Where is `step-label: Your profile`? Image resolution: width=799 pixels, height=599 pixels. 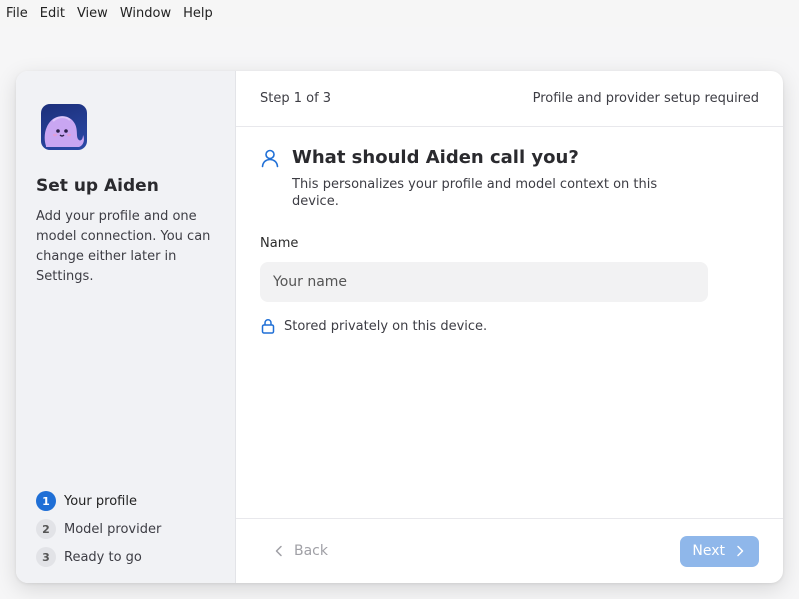
step-label: Your profile is located at coordinates (100, 501).